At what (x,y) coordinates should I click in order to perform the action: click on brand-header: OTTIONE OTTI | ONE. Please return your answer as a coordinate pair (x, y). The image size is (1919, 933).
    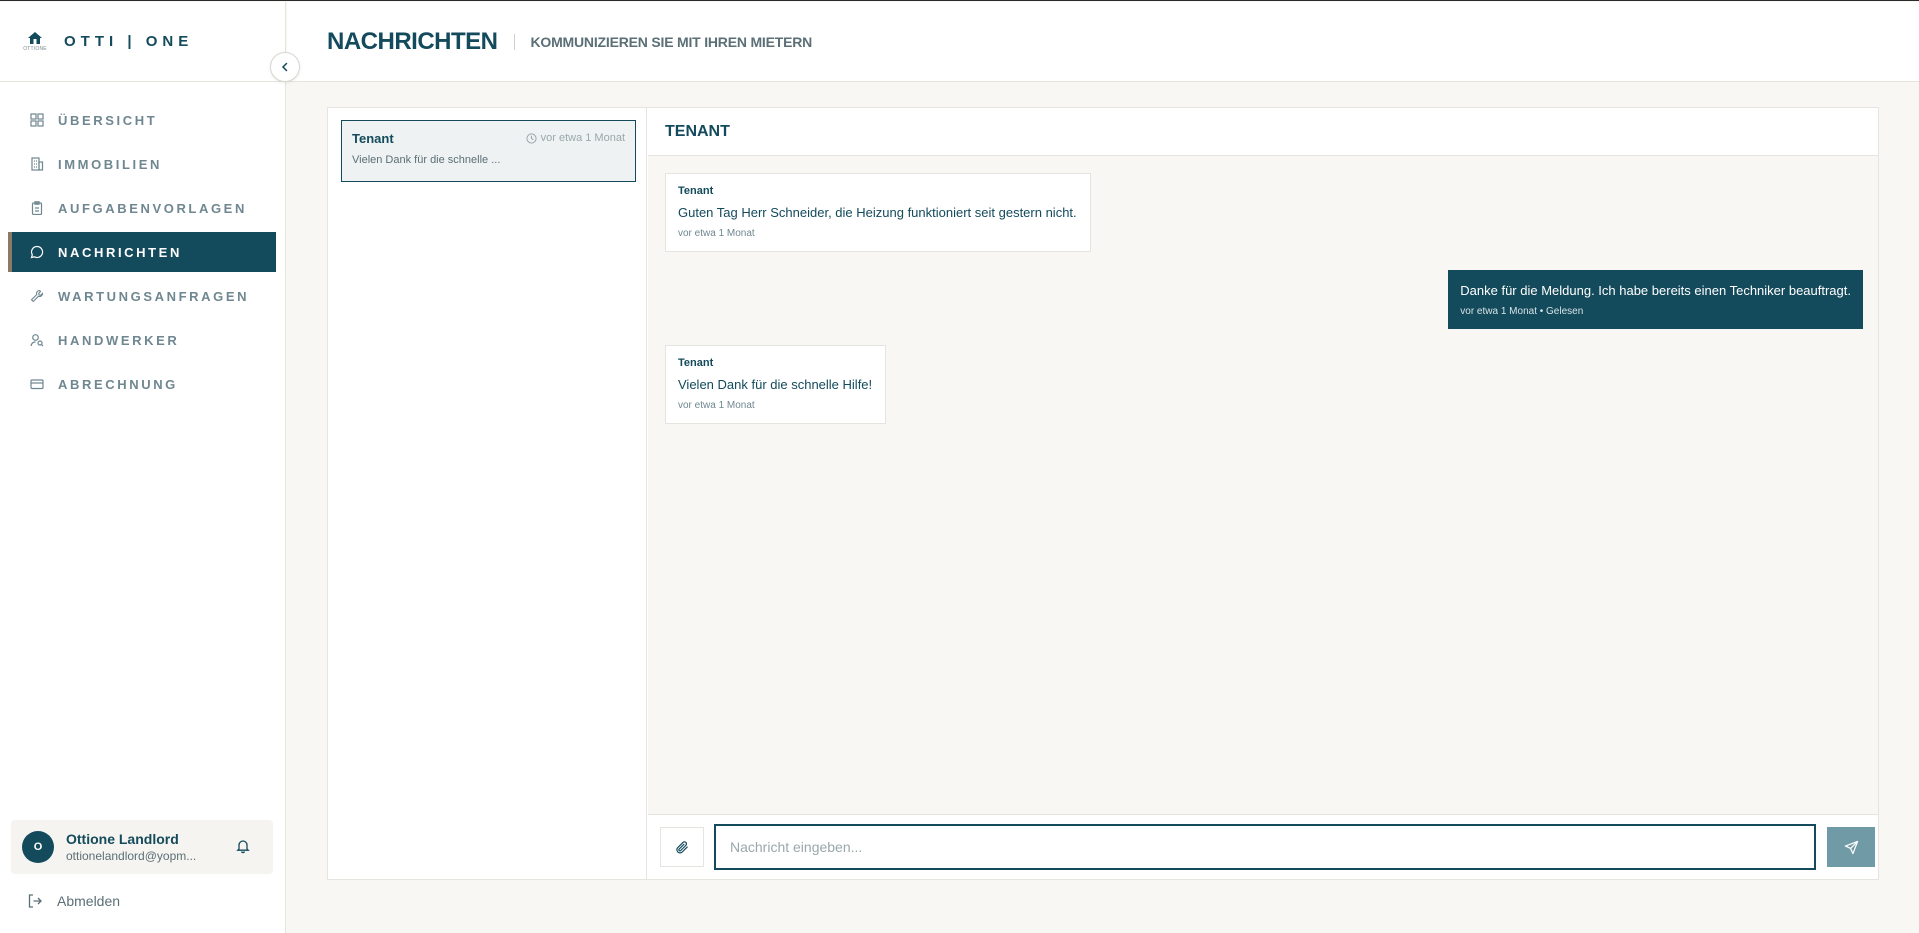
    Looking at the image, I should click on (150, 42).